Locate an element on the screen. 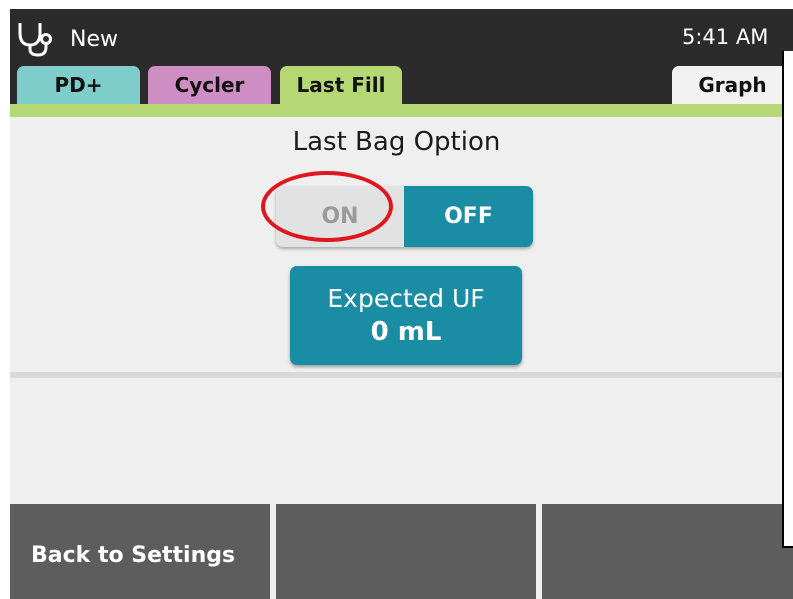 The height and width of the screenshot is (599, 793). tab-pd-plus: PD+ is located at coordinates (78, 85).